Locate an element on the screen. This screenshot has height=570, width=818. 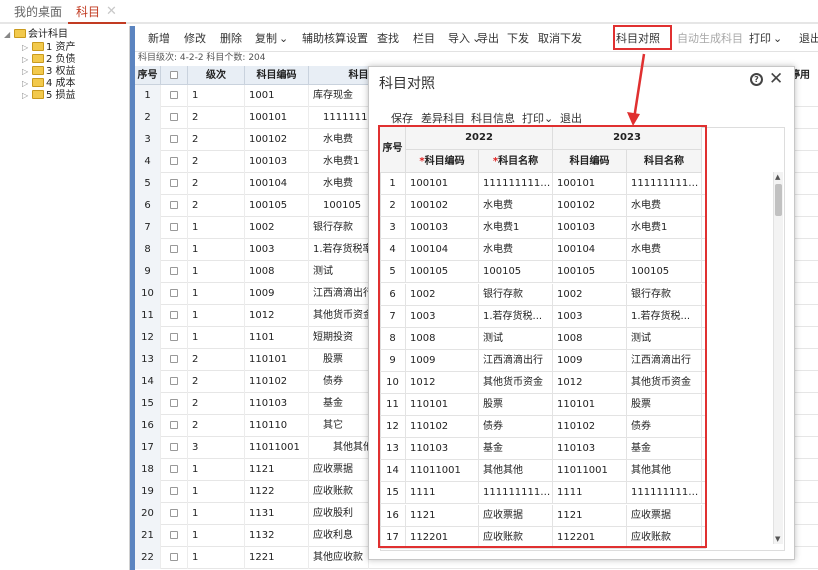
select-all-checkbox is located at coordinates (174, 75).